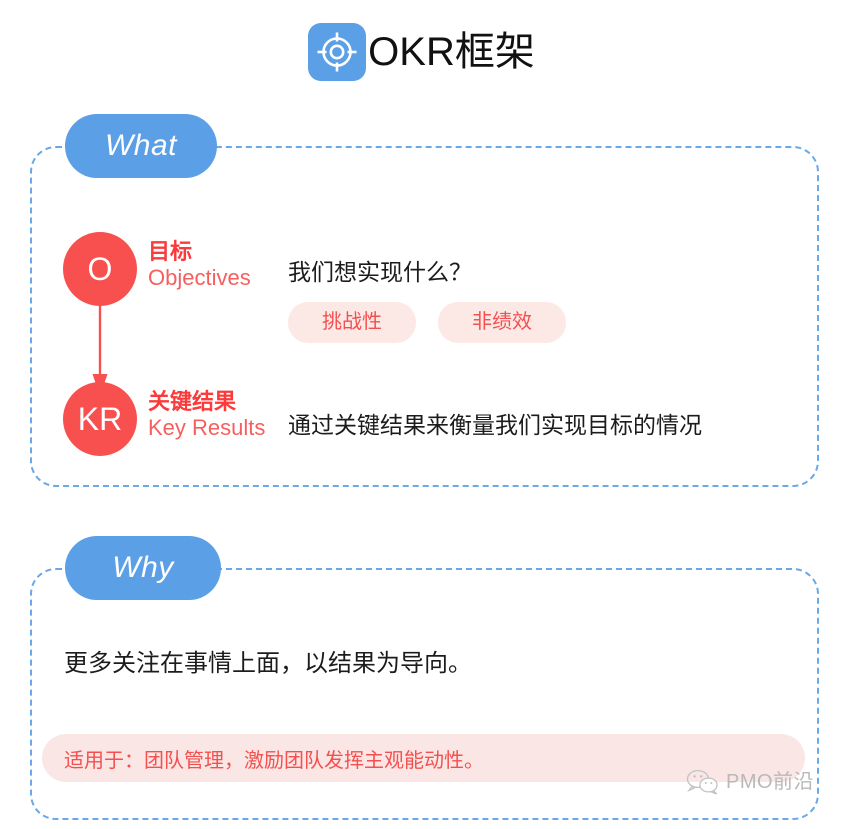 The image size is (843, 829). Describe the element at coordinates (451, 52) in the screenshot. I see `page-title: OKR框架` at that location.